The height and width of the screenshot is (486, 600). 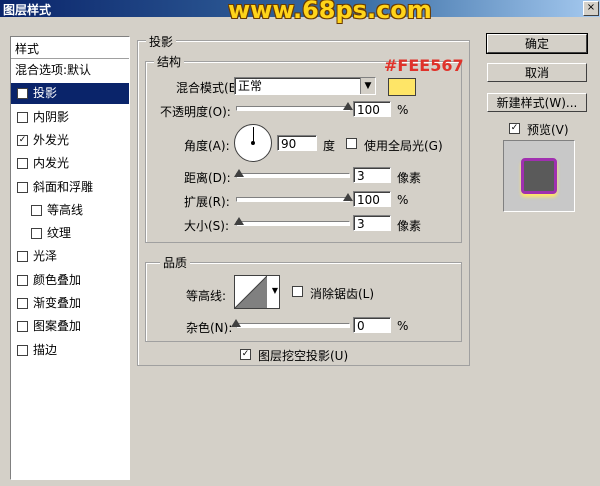 What do you see at coordinates (195, 112) in the screenshot?
I see `opacity-label: 不透明度(O):` at bounding box center [195, 112].